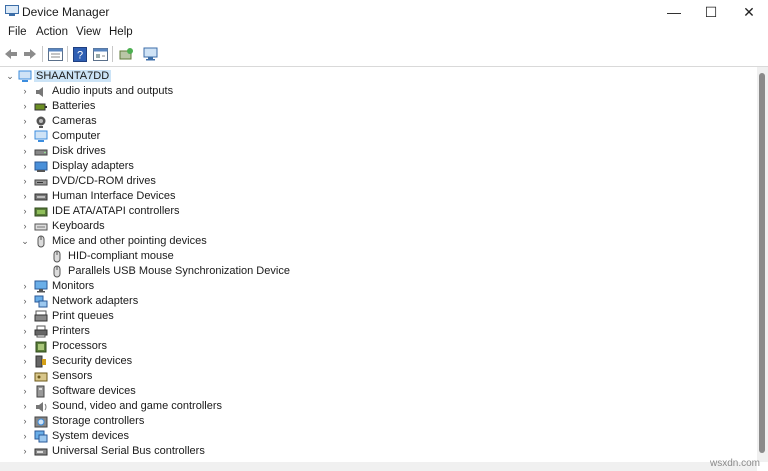  What do you see at coordinates (73, 286) in the screenshot?
I see `tree-item-label: Monitors` at bounding box center [73, 286].